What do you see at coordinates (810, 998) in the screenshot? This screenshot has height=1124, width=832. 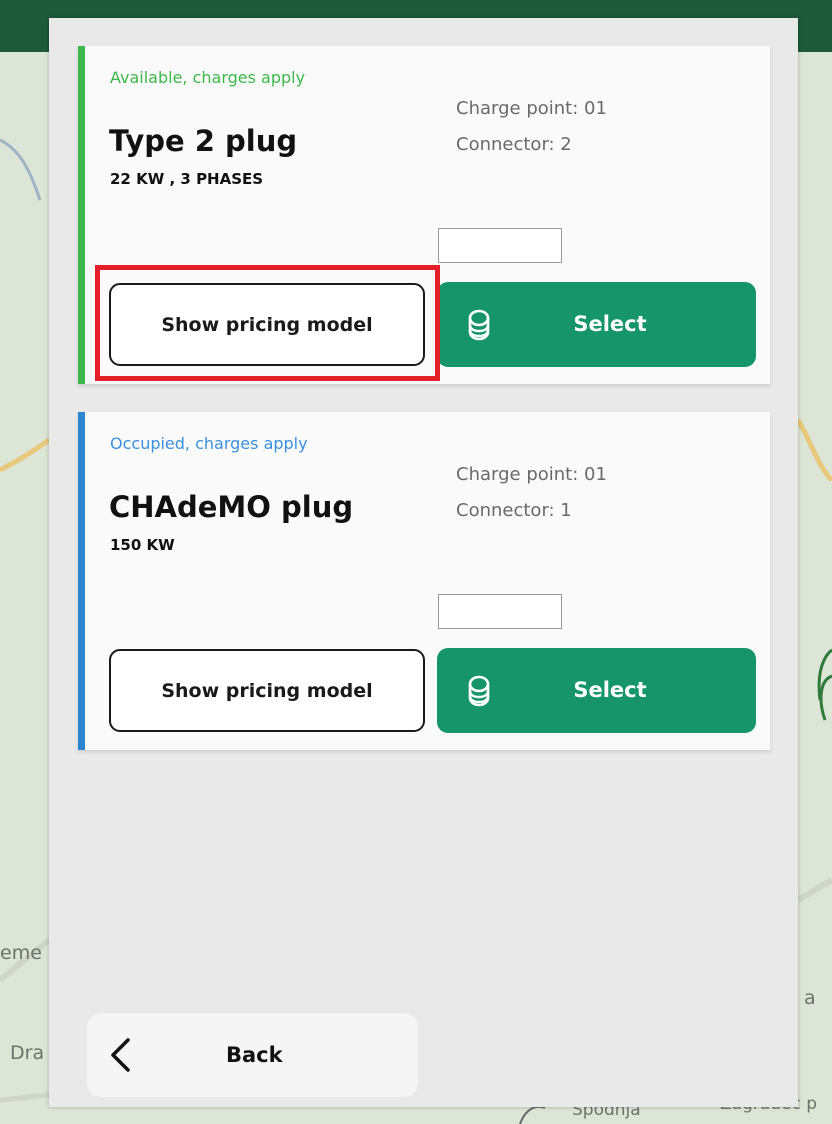 I see `map-label: a` at bounding box center [810, 998].